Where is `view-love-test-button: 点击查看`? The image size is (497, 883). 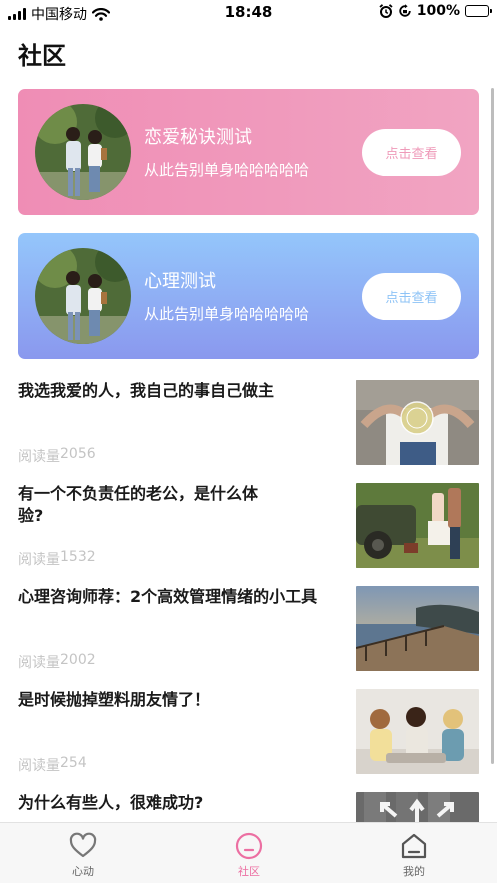 view-love-test-button: 点击查看 is located at coordinates (411, 152).